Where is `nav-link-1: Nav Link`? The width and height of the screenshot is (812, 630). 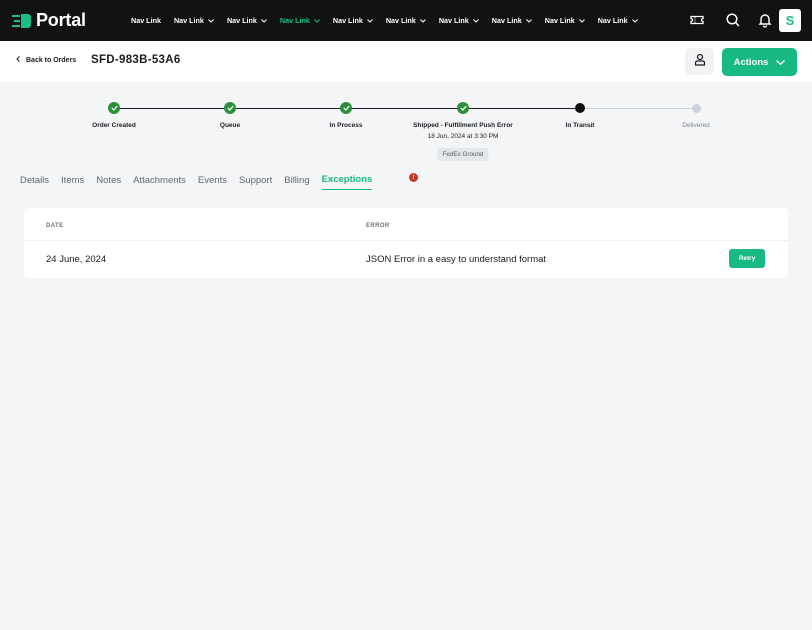 nav-link-1: Nav Link is located at coordinates (146, 20).